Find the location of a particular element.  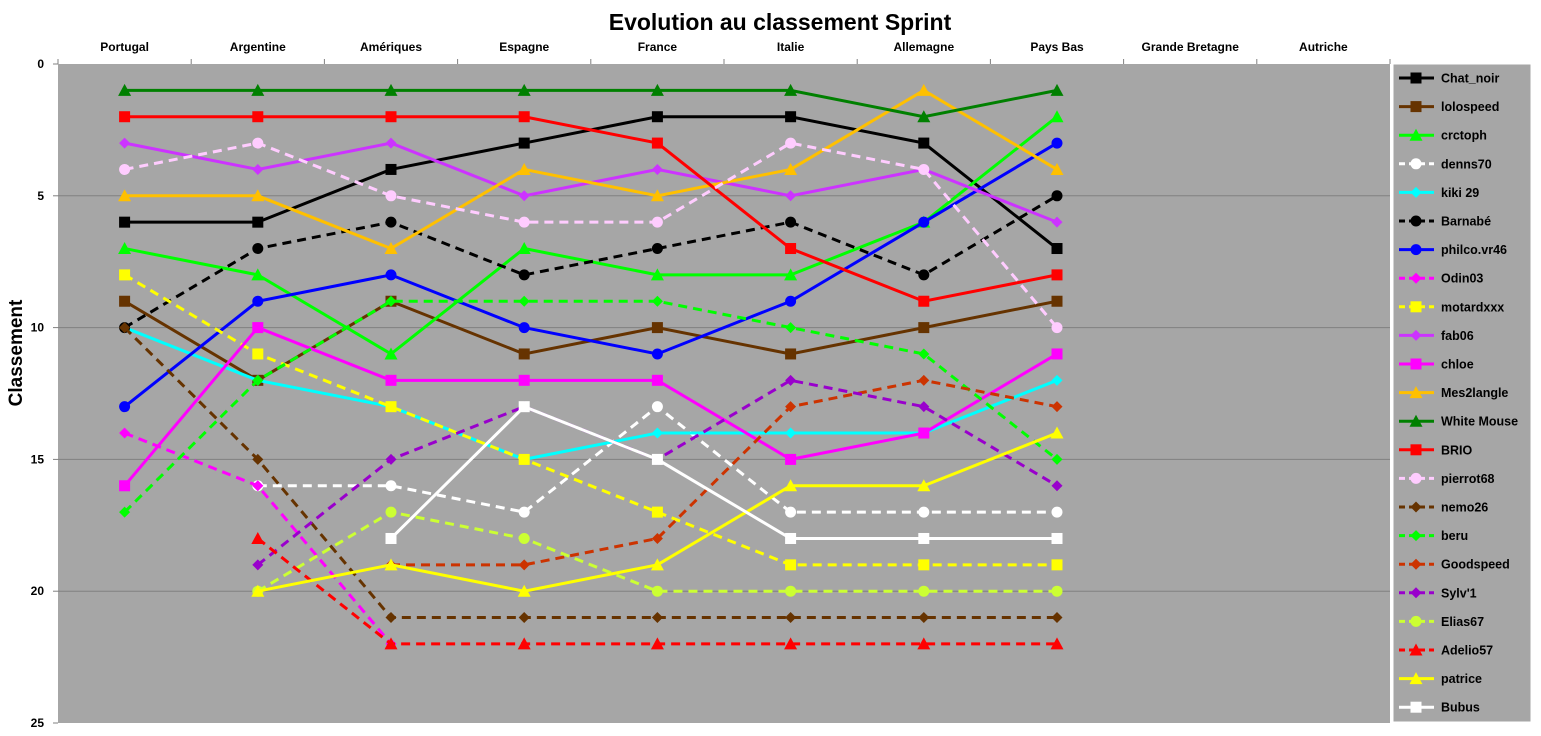

legend-label: chloe is located at coordinates (1457, 365).